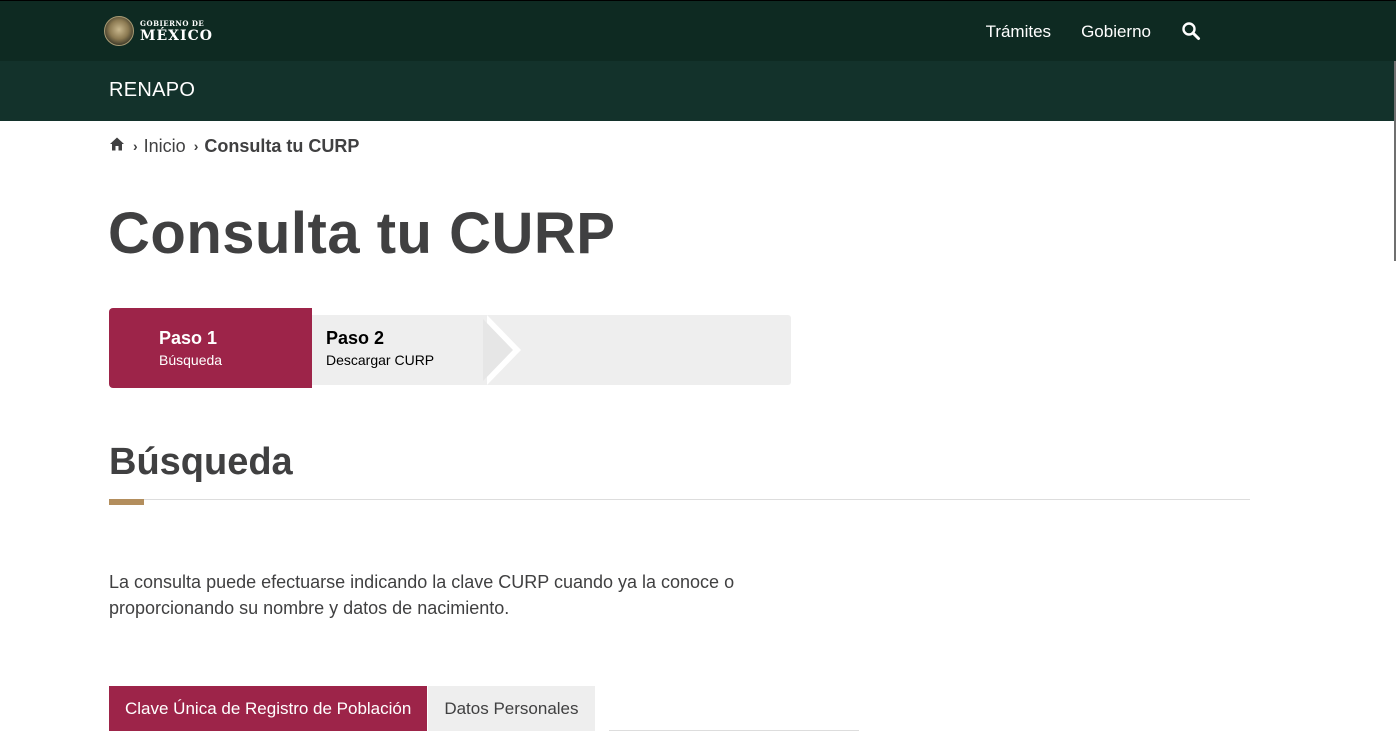  What do you see at coordinates (679, 499) in the screenshot?
I see `section-divider` at bounding box center [679, 499].